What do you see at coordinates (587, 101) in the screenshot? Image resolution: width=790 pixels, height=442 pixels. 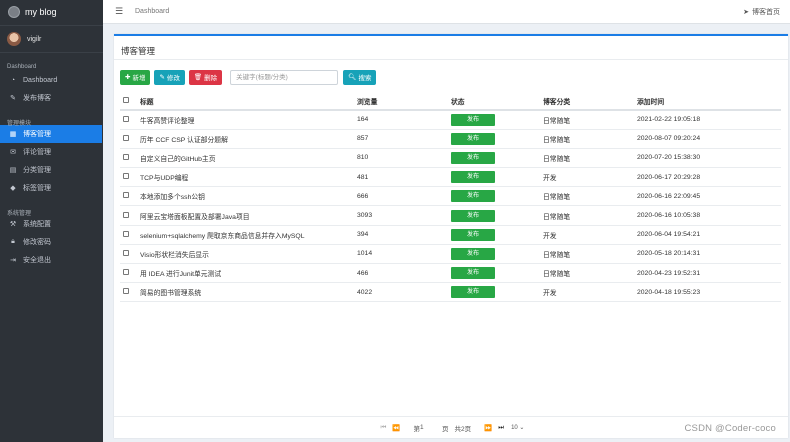 I see `column-header-category: 博客分类` at bounding box center [587, 101].